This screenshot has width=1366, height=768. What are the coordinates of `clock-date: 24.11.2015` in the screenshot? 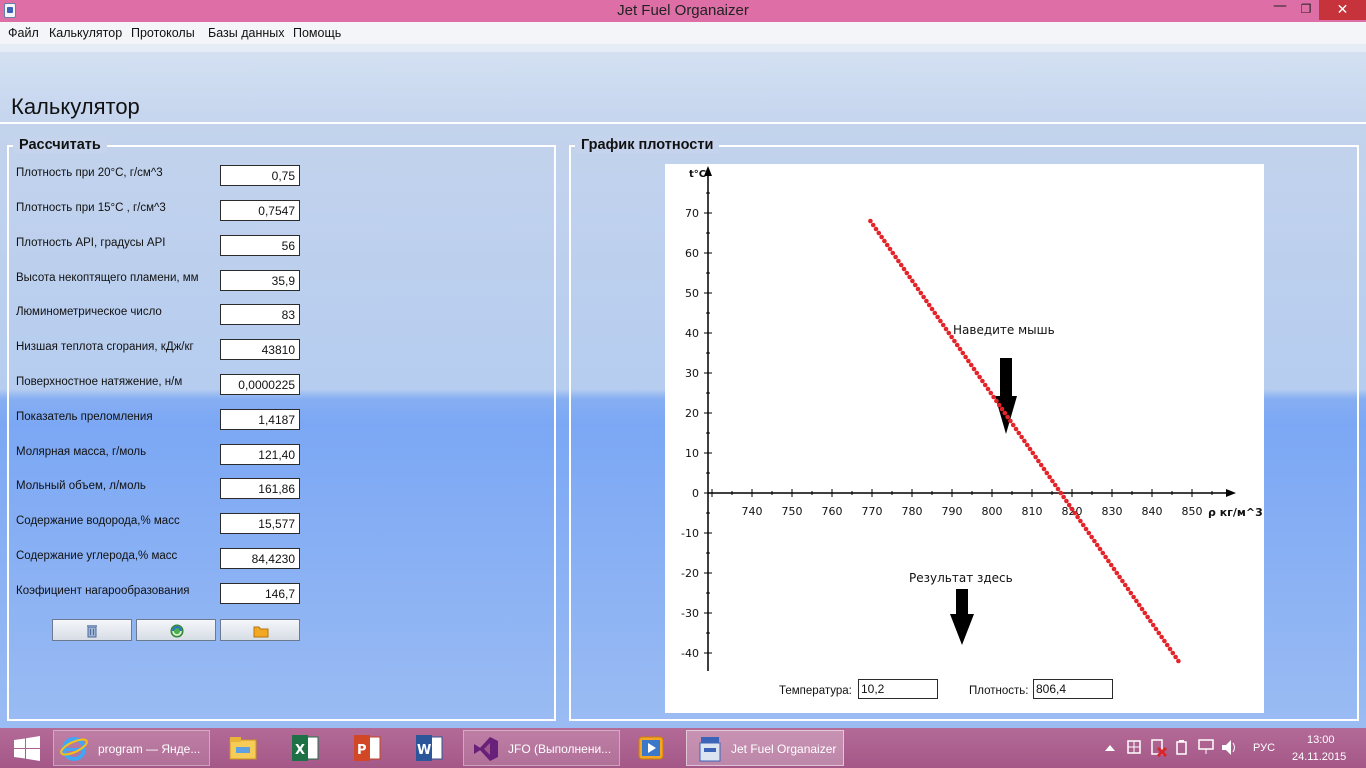 It's located at (1319, 757).